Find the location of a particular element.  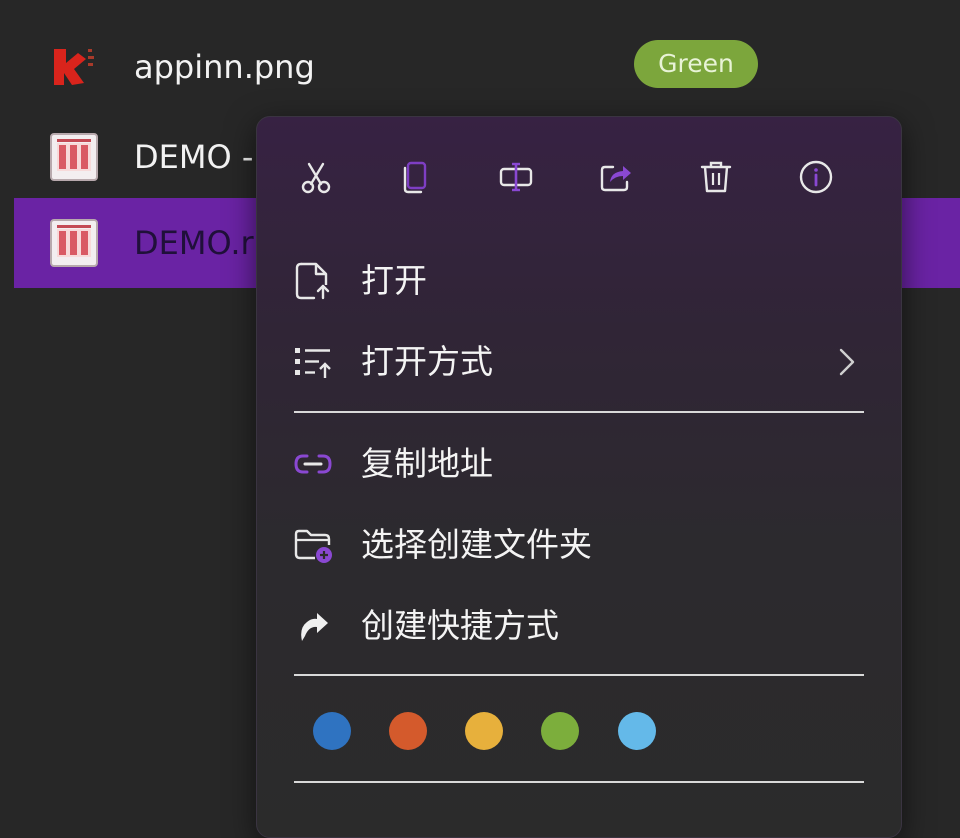

copy-button is located at coordinates (416, 177).